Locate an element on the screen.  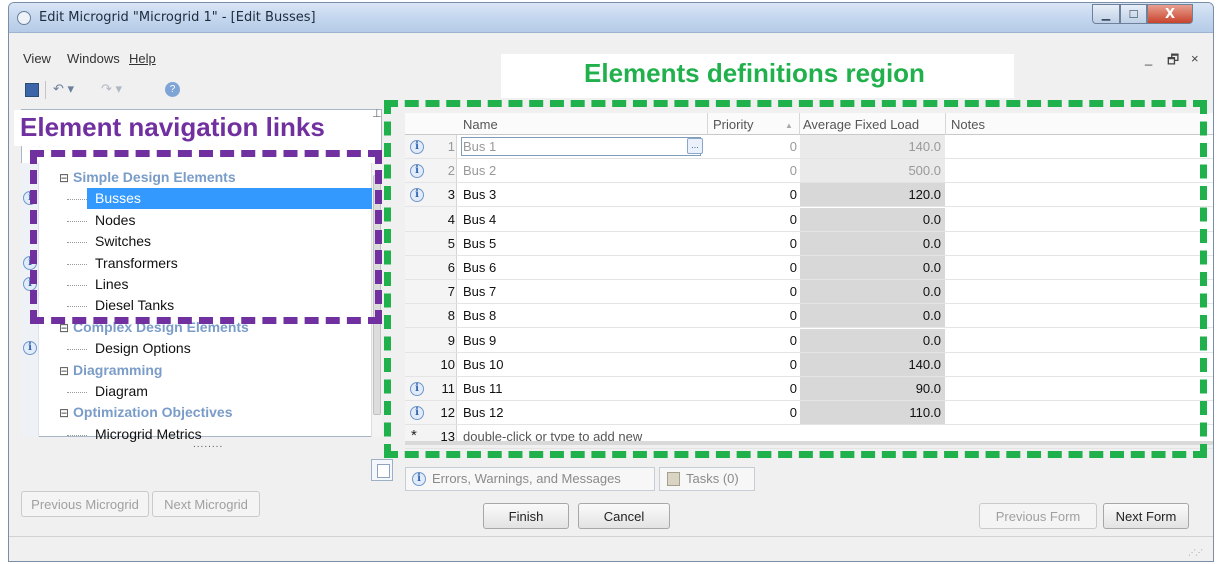
undo-icon: ↶ ▾ is located at coordinates (63, 89).